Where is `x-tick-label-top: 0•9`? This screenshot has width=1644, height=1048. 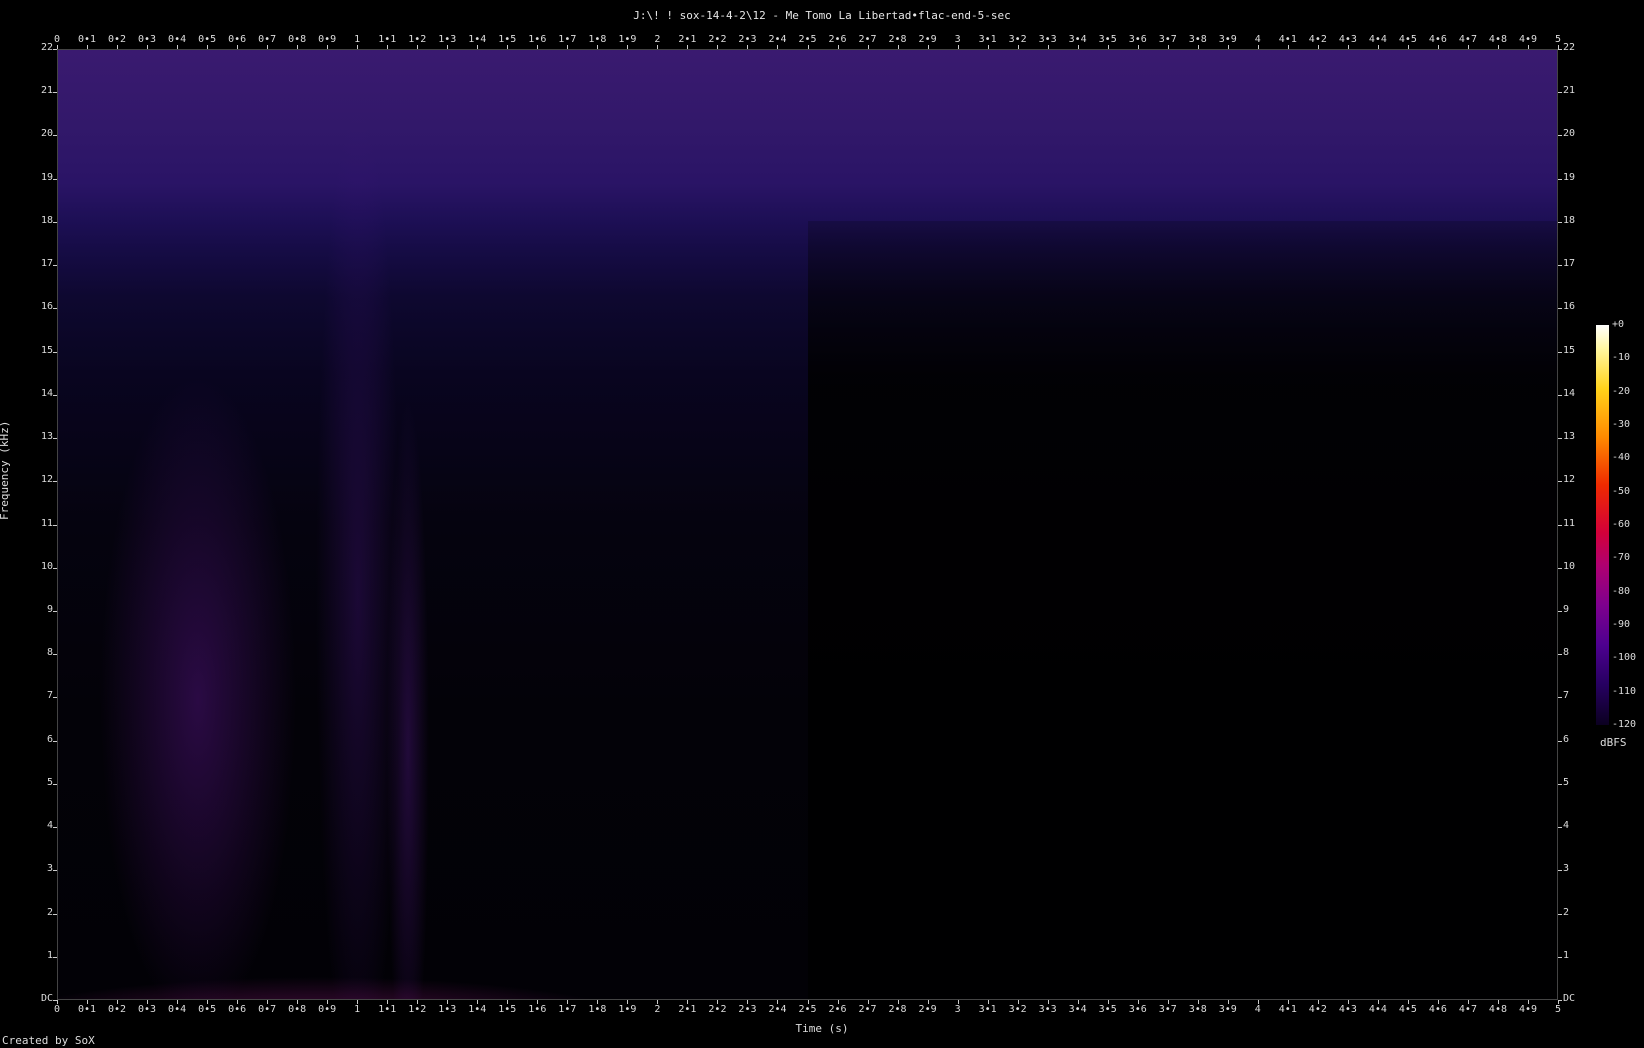 x-tick-label-top: 0•9 is located at coordinates (327, 39).